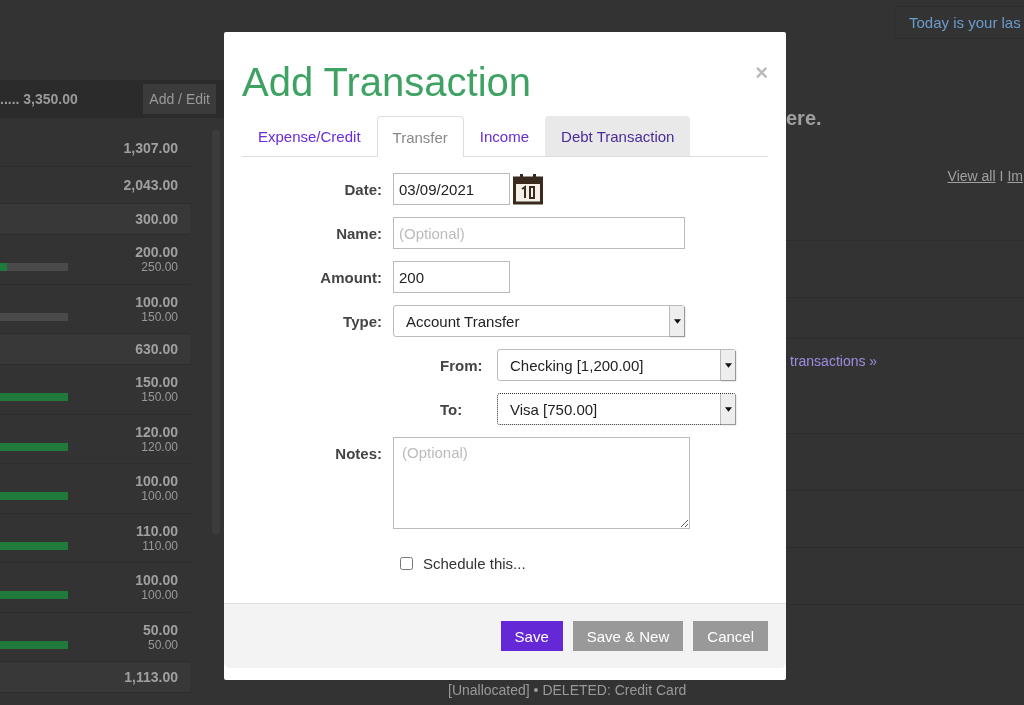 The width and height of the screenshot is (1024, 705). Describe the element at coordinates (150, 185) in the screenshot. I see `amount-text: 2,043.00` at that location.